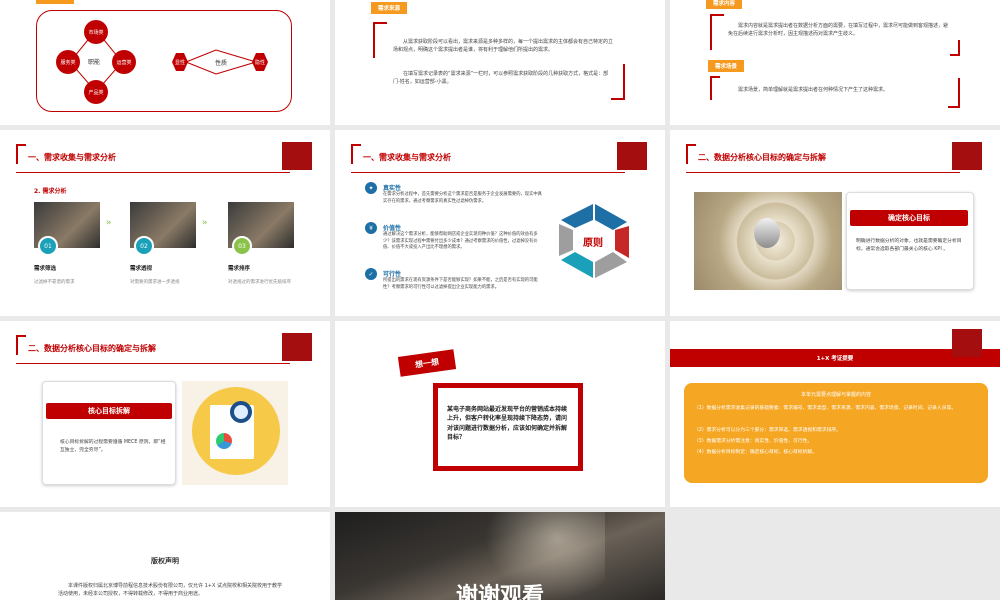  What do you see at coordinates (767, 430) in the screenshot?
I see `line-2: （2）需求分析可以分为三个部分：需求筛选、需求透视和需求排序。` at bounding box center [767, 430].